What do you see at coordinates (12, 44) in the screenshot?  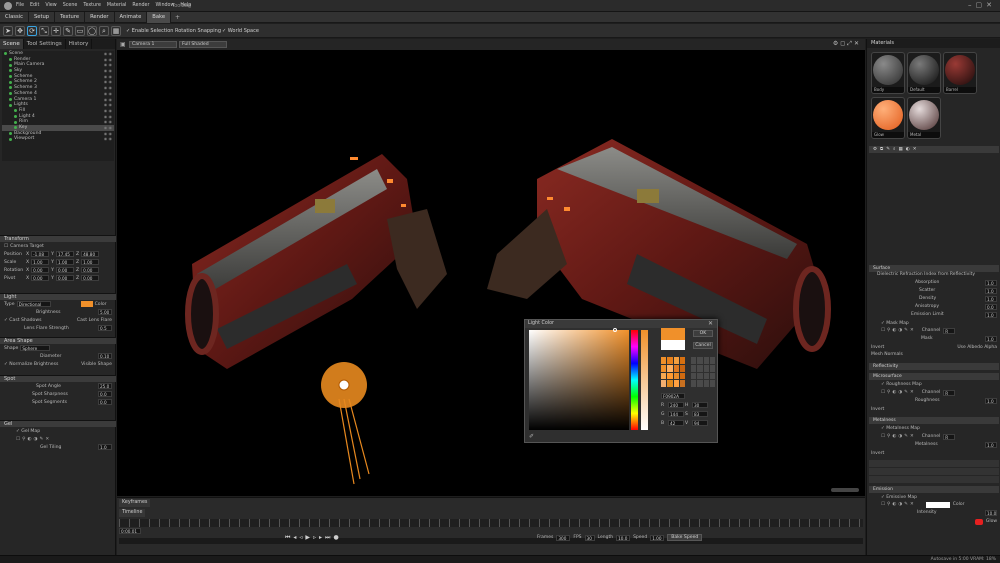 I see `left-tab-scene: Scene` at bounding box center [12, 44].